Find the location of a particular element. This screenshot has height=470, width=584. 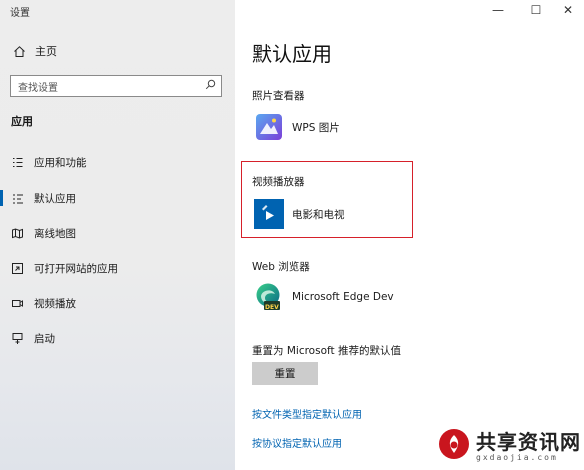

video-player-label: 视频播放器 is located at coordinates (278, 182).